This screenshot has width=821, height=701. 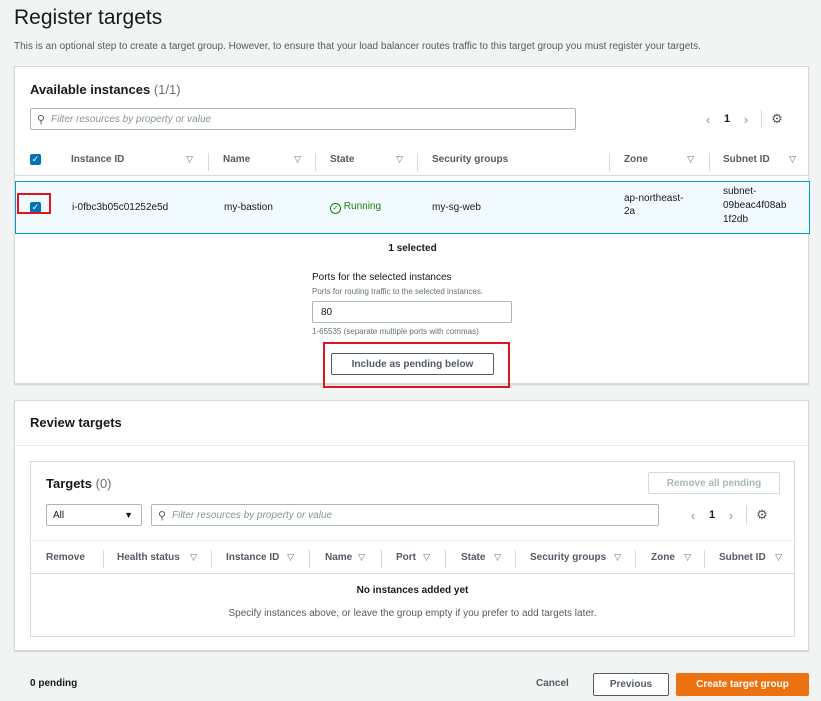 I want to click on previous-button: Previous, so click(x=631, y=684).